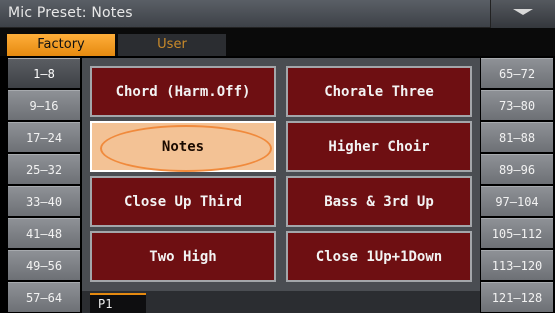  I want to click on preset-label: Chorale Three, so click(379, 91).